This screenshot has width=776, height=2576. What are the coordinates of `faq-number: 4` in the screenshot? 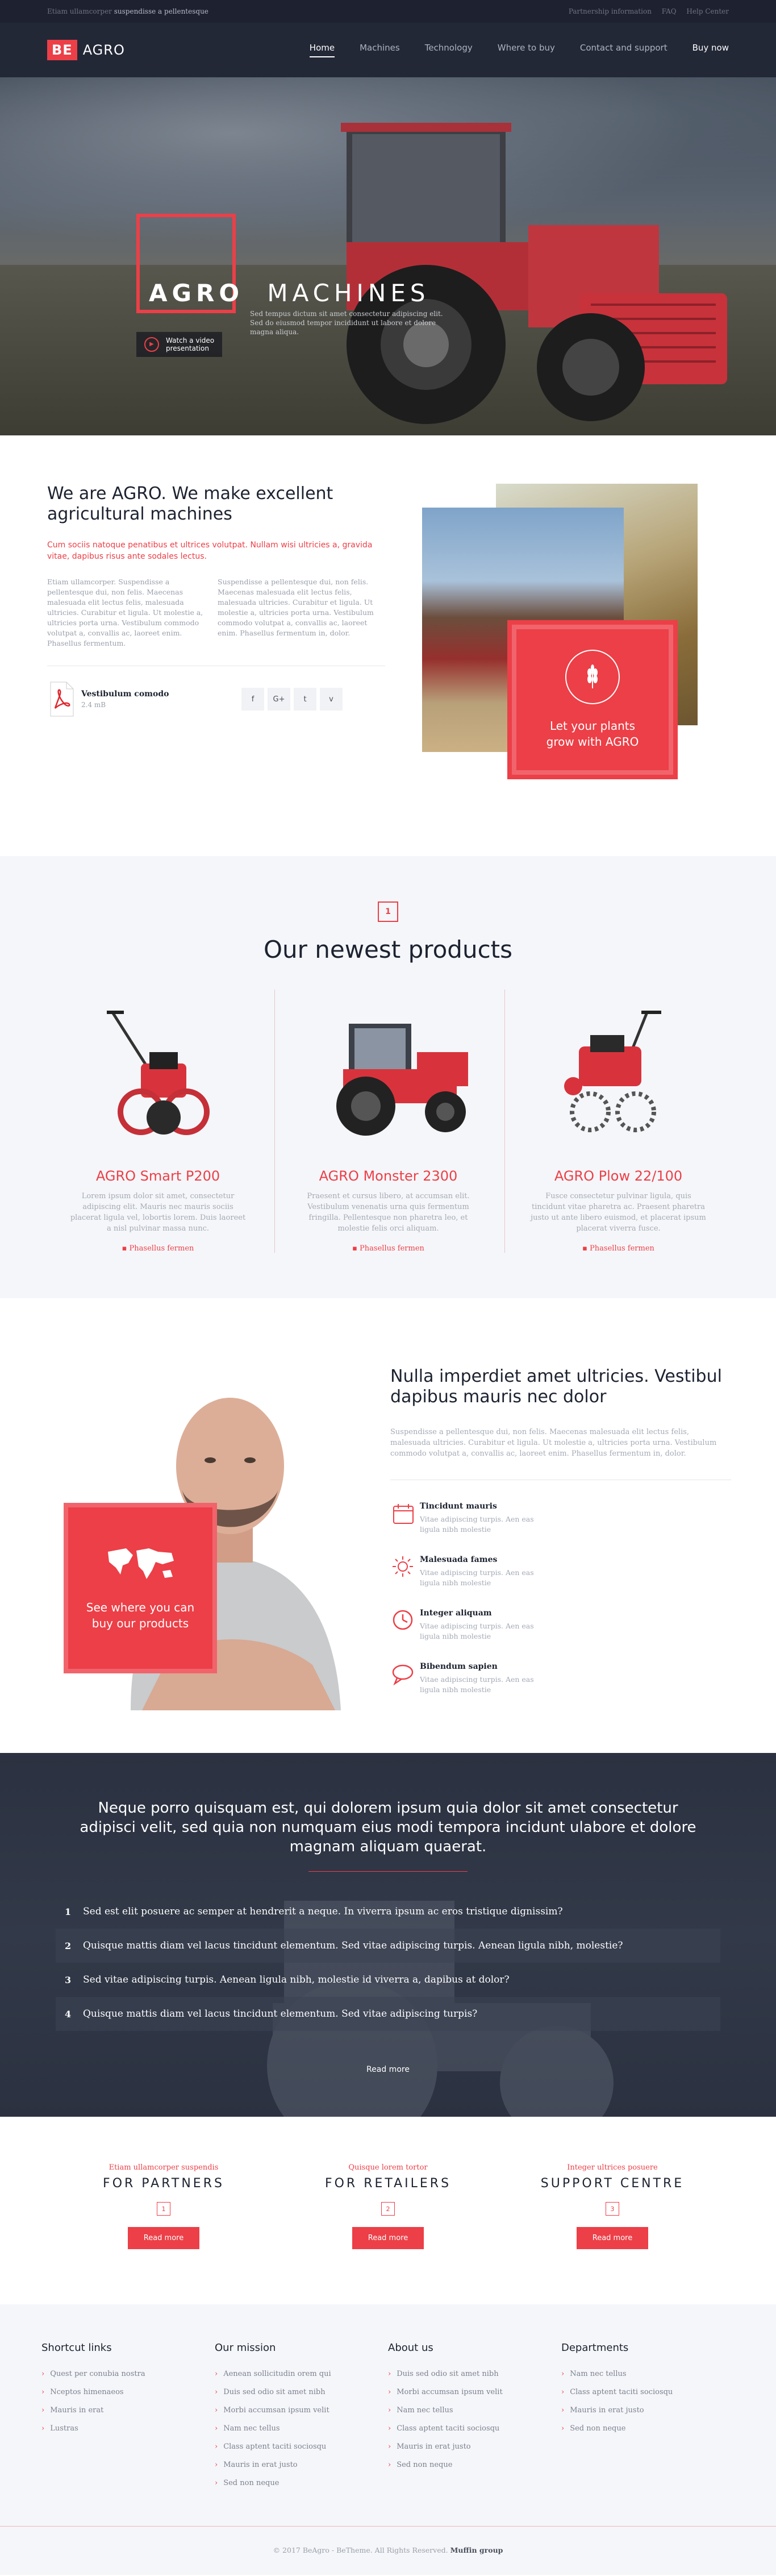 It's located at (68, 2014).